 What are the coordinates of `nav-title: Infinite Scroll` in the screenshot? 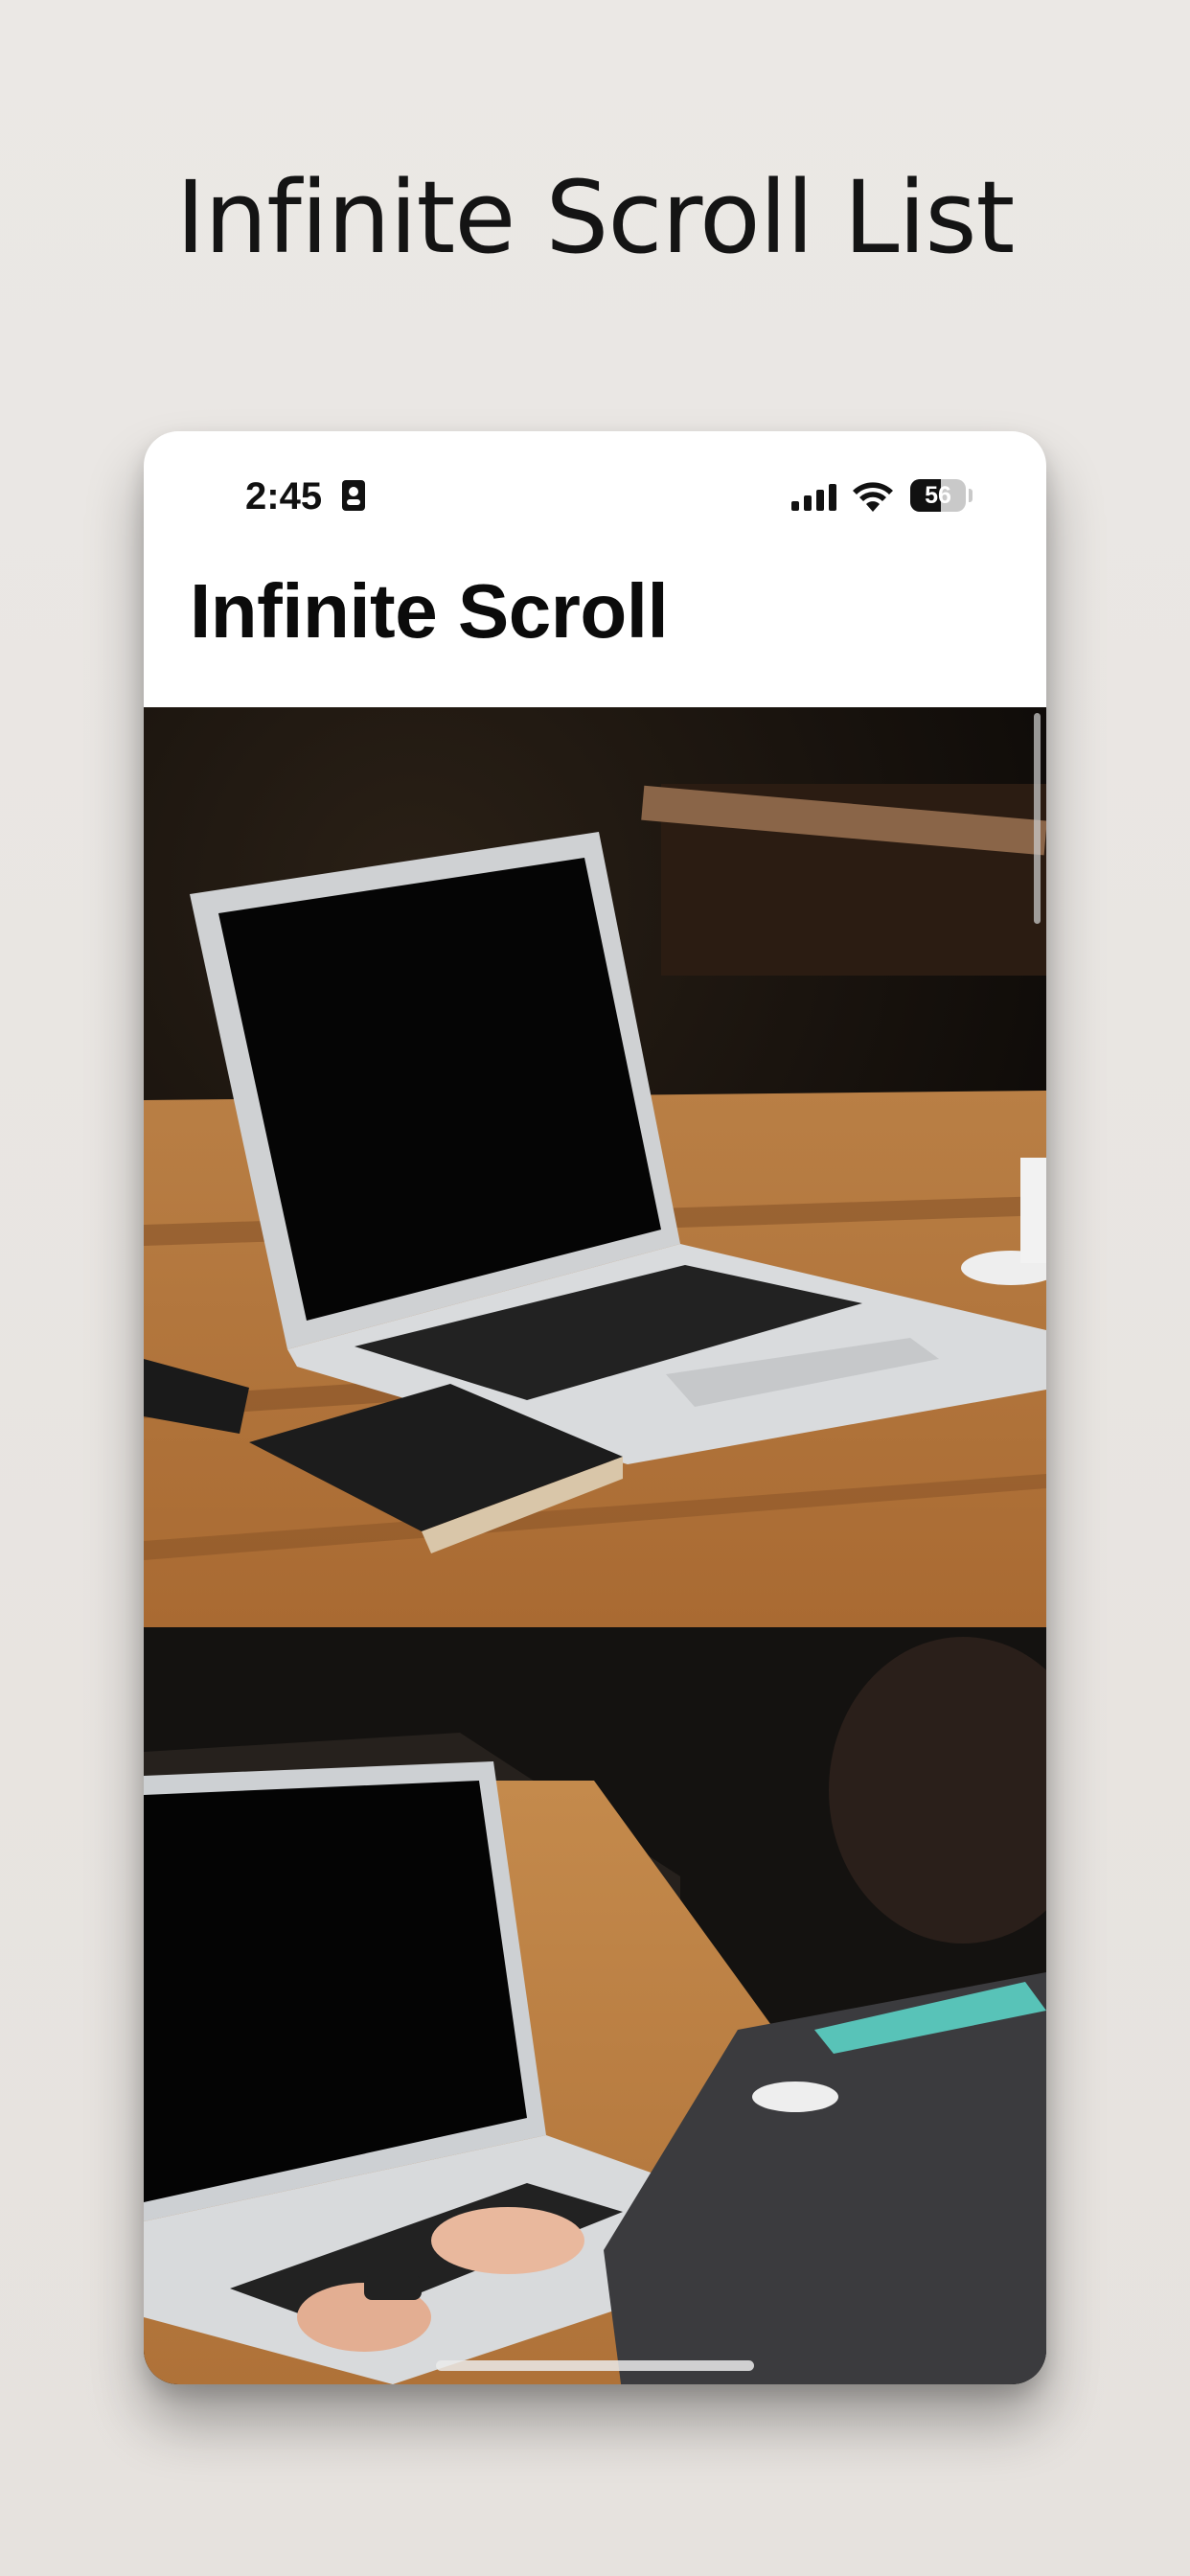 It's located at (429, 611).